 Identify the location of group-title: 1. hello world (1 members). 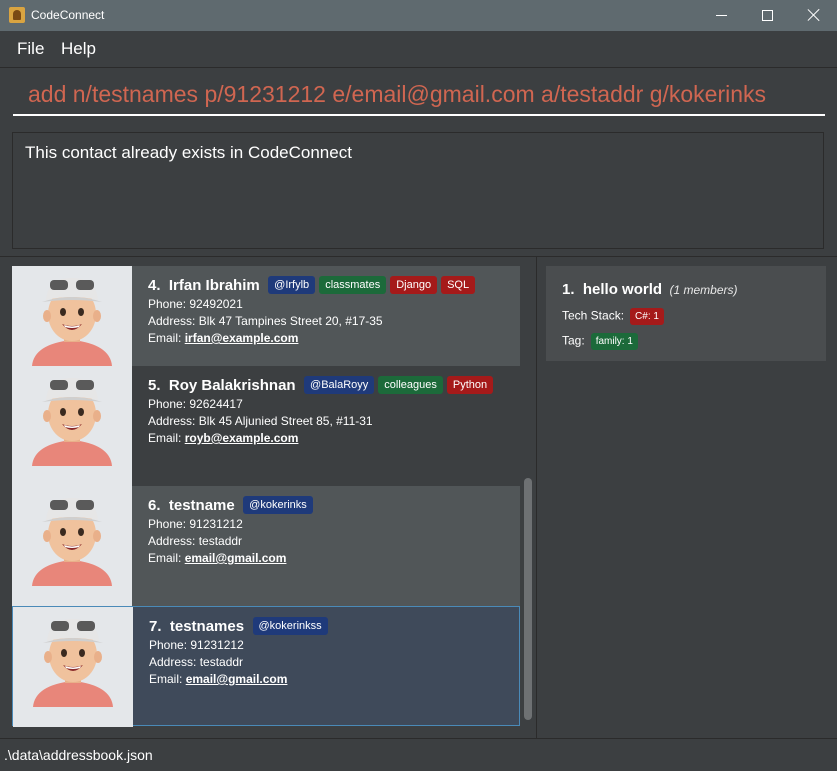
(650, 289).